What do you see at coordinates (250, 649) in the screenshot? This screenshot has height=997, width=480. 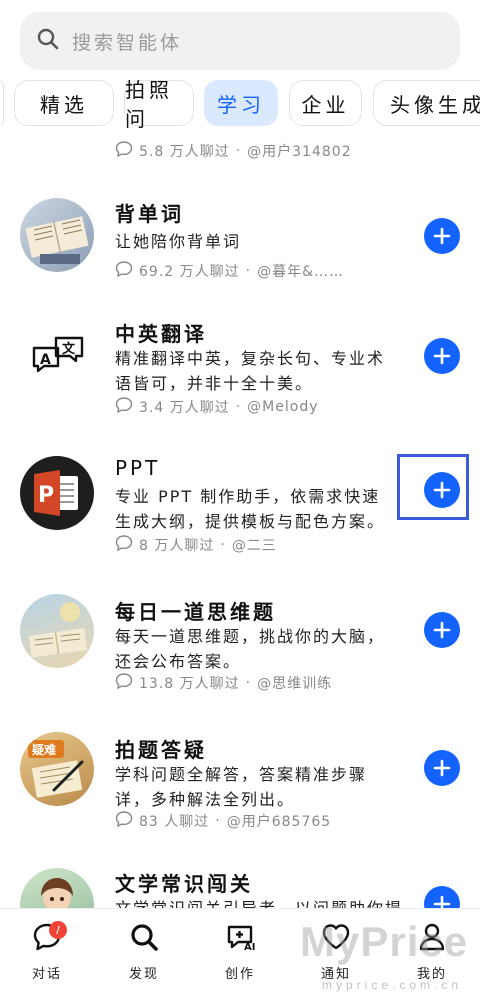 I see `agent-desc: 每天一道思维题，挑战你的大脑，还会公布答案。` at bounding box center [250, 649].